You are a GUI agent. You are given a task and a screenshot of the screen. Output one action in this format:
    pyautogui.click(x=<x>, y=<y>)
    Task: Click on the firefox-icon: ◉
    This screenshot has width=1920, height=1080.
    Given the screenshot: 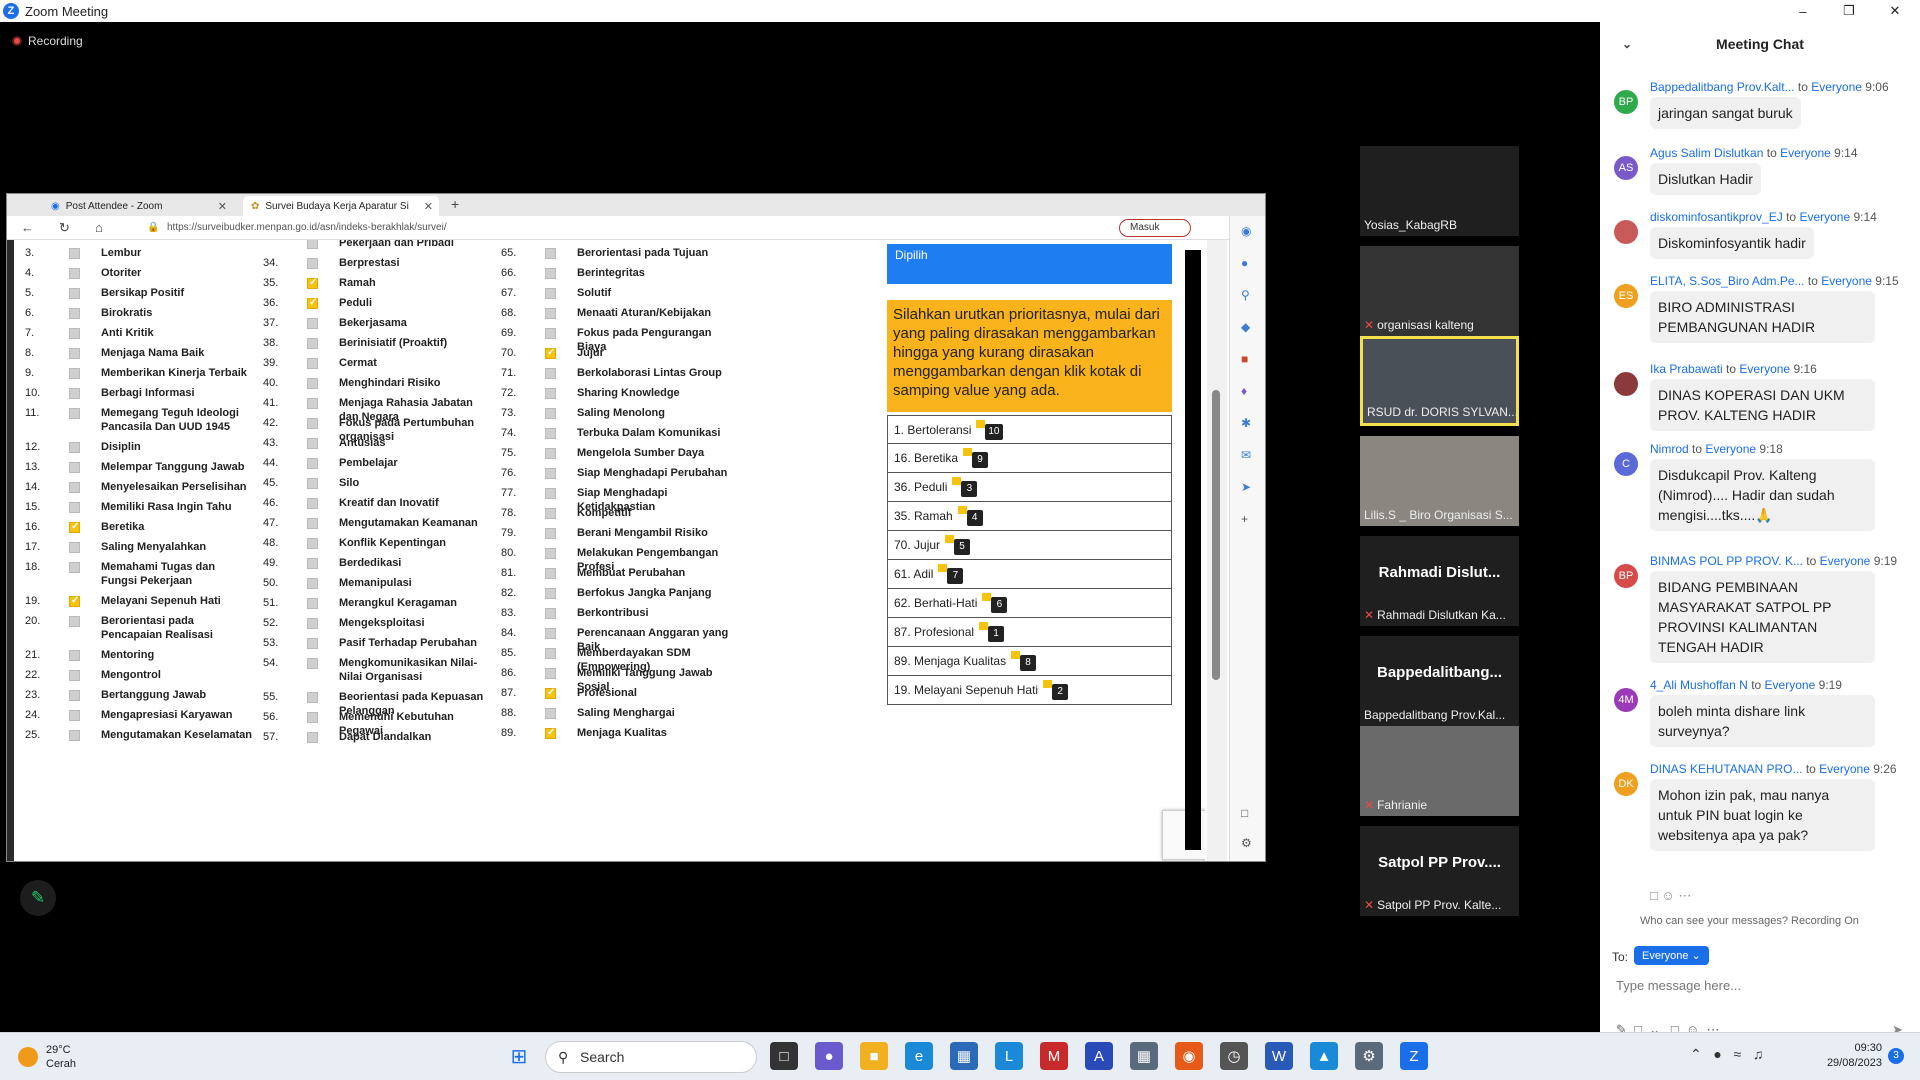 What is the action you would take?
    pyautogui.click(x=1189, y=1056)
    